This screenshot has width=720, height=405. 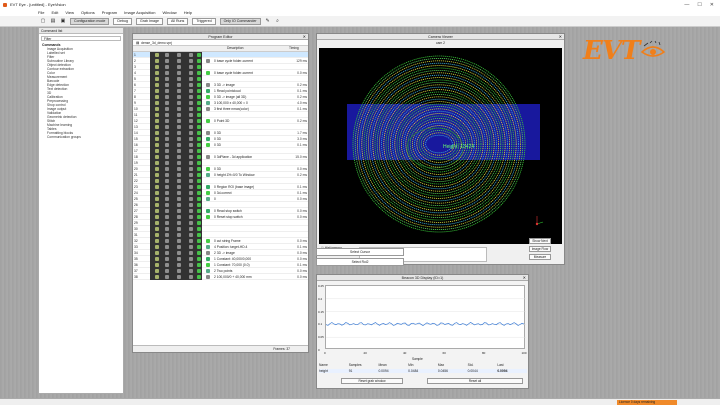 I want to click on grab-image-button: Grab Image, so click(x=149, y=21).